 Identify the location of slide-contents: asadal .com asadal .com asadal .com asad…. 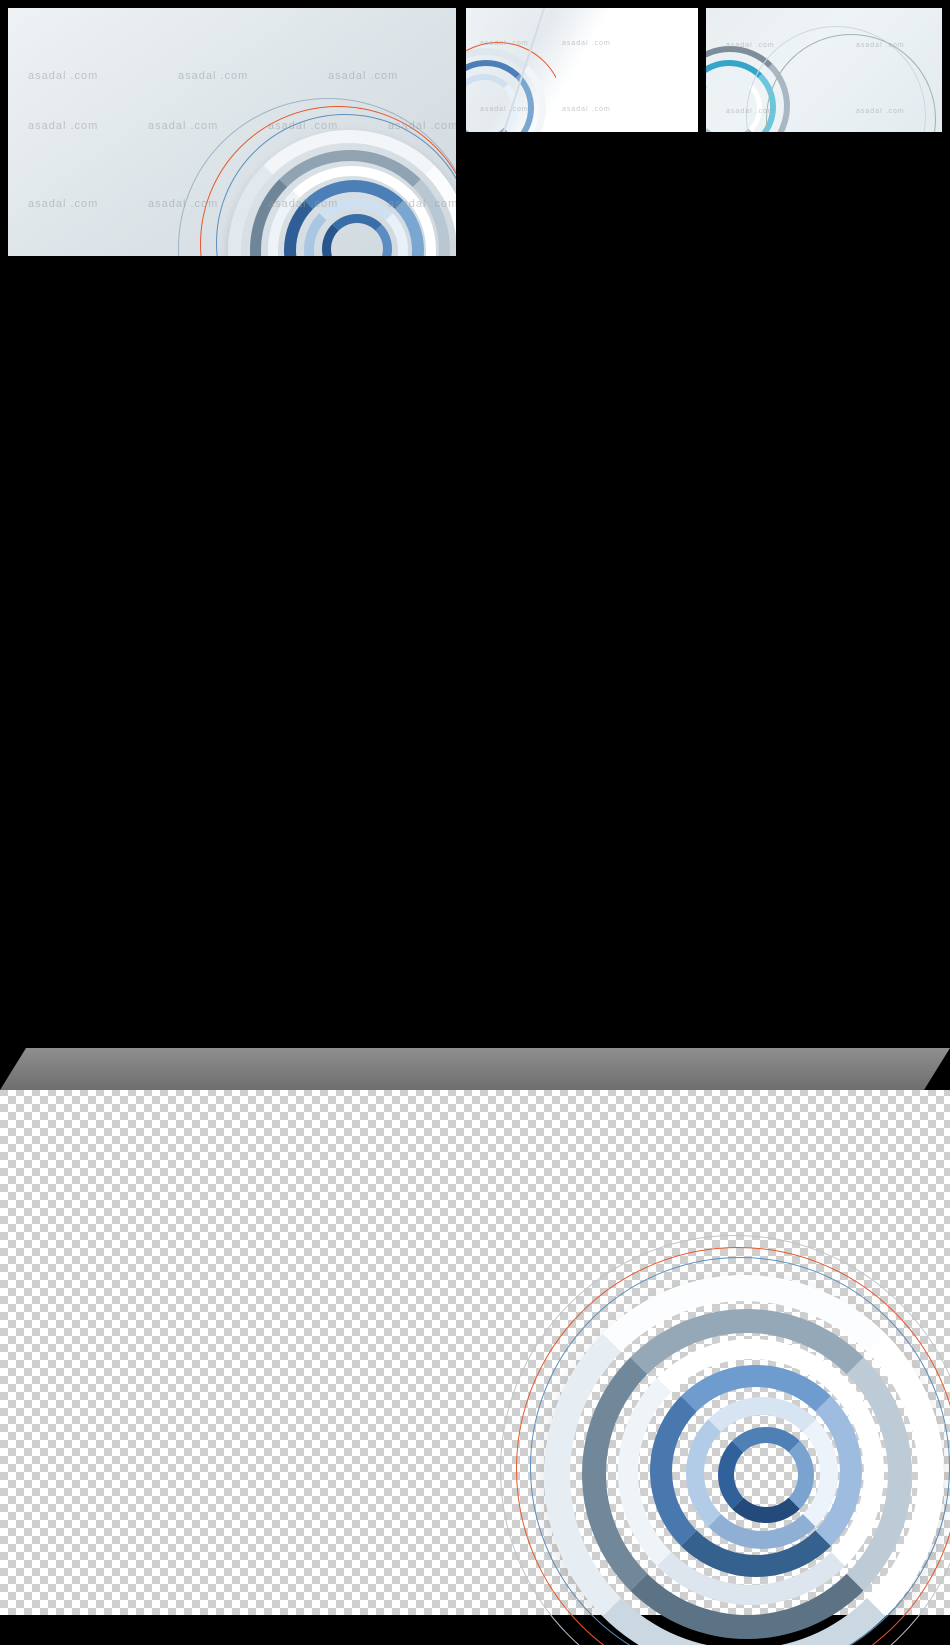
(582, 70).